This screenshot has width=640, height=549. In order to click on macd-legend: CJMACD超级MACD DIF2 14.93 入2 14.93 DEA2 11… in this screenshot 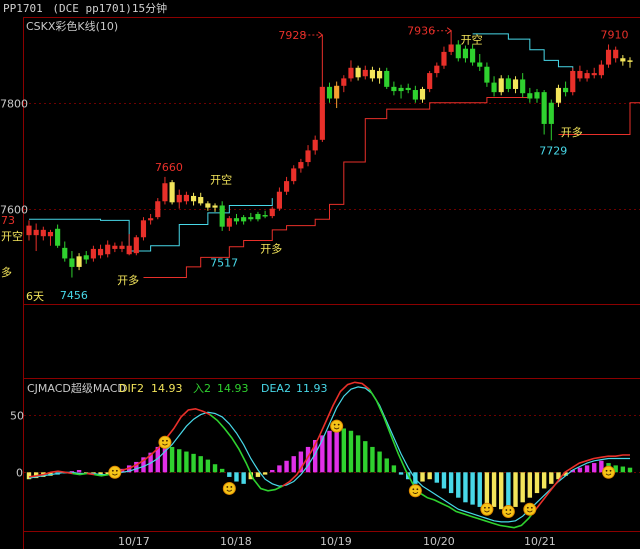, I will do `click(177, 388)`.